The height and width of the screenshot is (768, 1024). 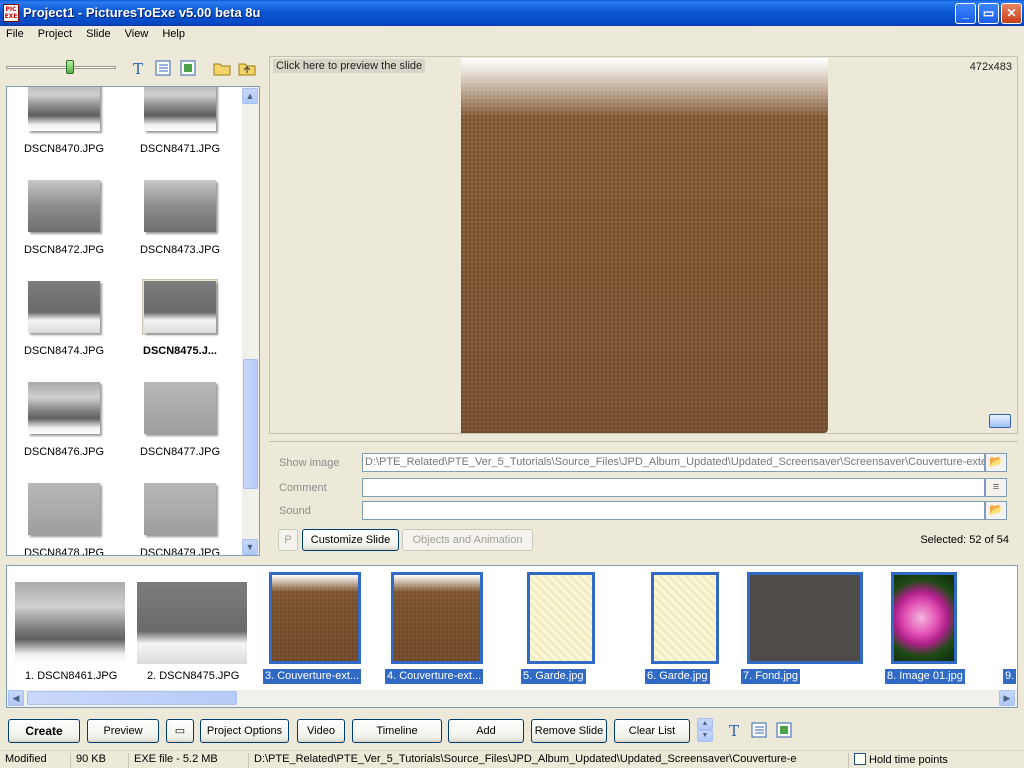 What do you see at coordinates (1011, 13) in the screenshot?
I see `close-button: ✕` at bounding box center [1011, 13].